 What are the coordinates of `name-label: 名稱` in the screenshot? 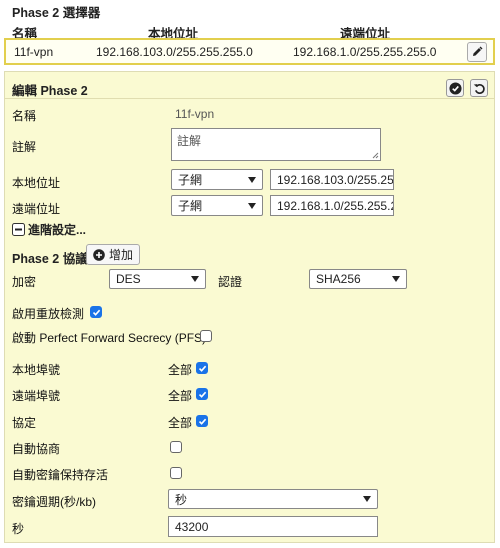 It's located at (24, 116).